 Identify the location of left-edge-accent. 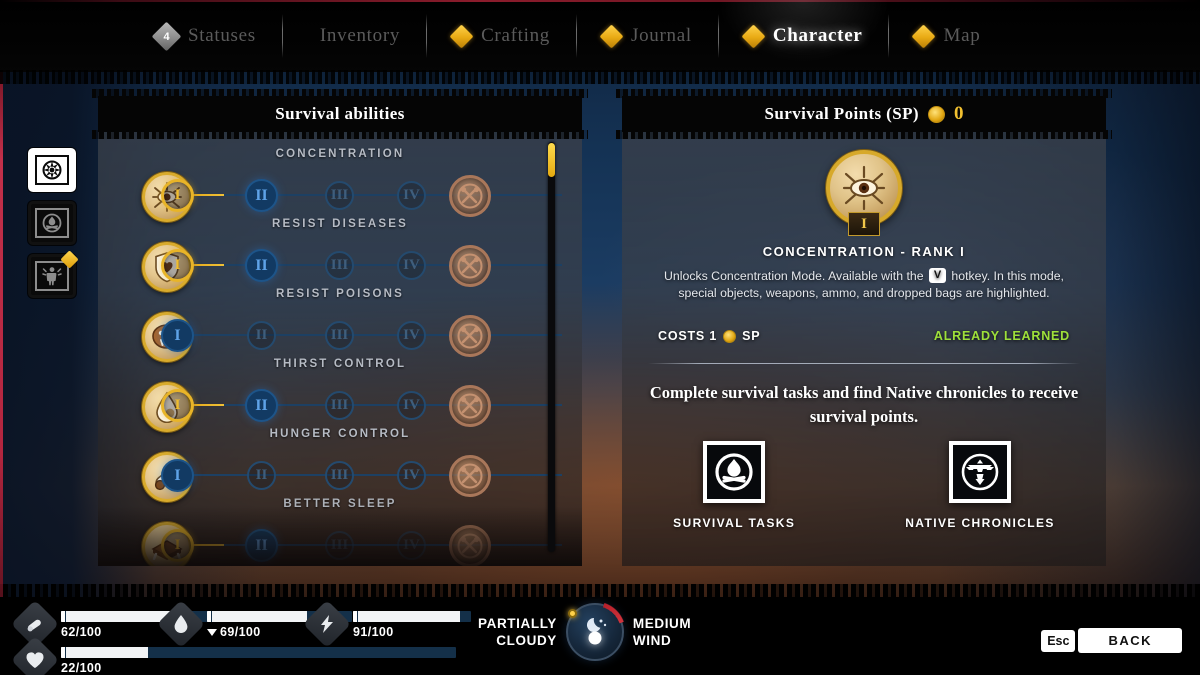
(1, 340).